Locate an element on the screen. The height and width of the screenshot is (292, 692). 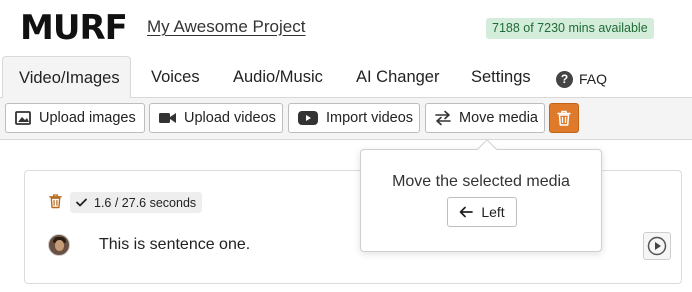
faq-link: ? FAQ is located at coordinates (581, 79).